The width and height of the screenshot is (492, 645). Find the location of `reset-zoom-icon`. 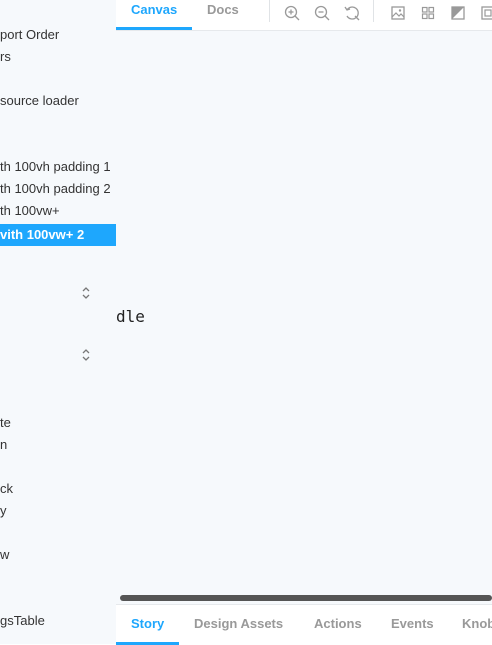

reset-zoom-icon is located at coordinates (352, 13).